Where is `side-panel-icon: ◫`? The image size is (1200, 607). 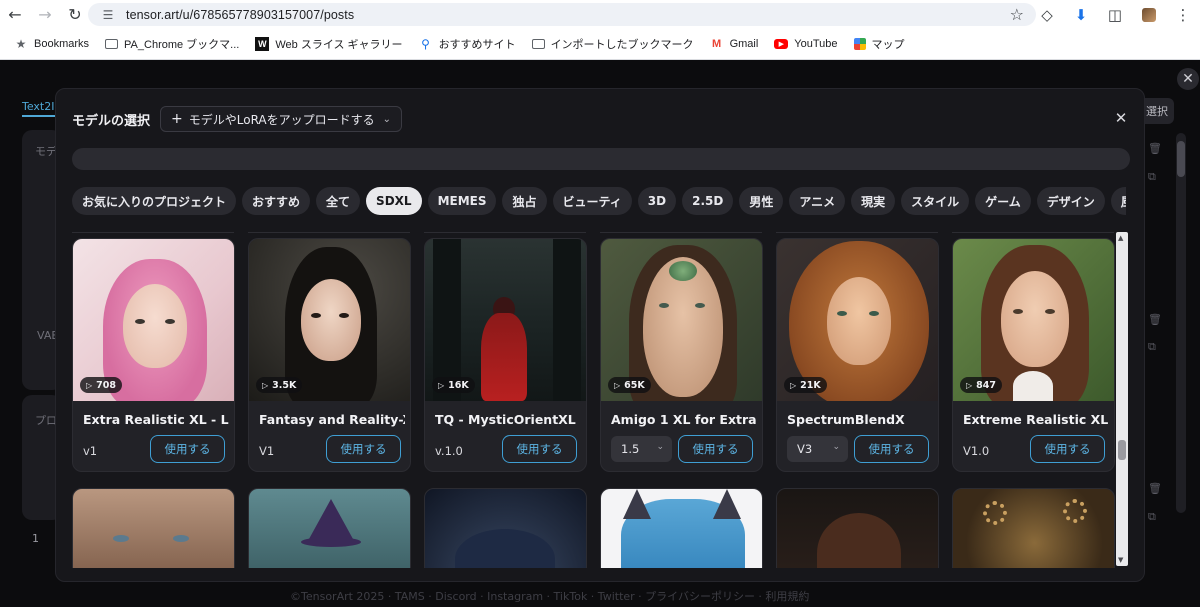
side-panel-icon: ◫ is located at coordinates (1115, 14).